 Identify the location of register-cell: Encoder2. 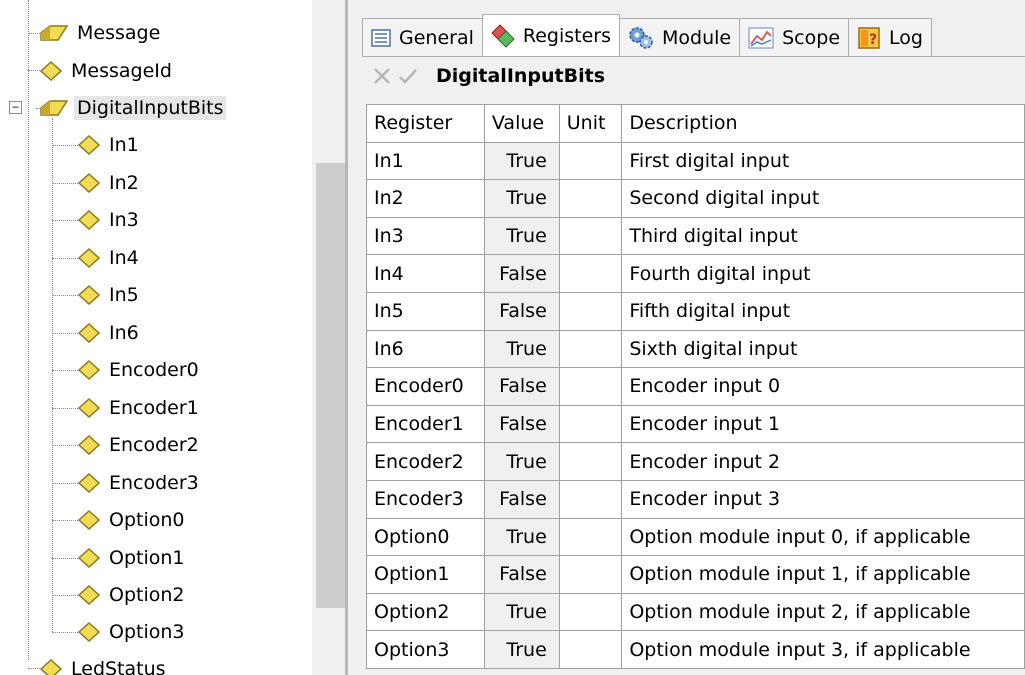
(425, 461).